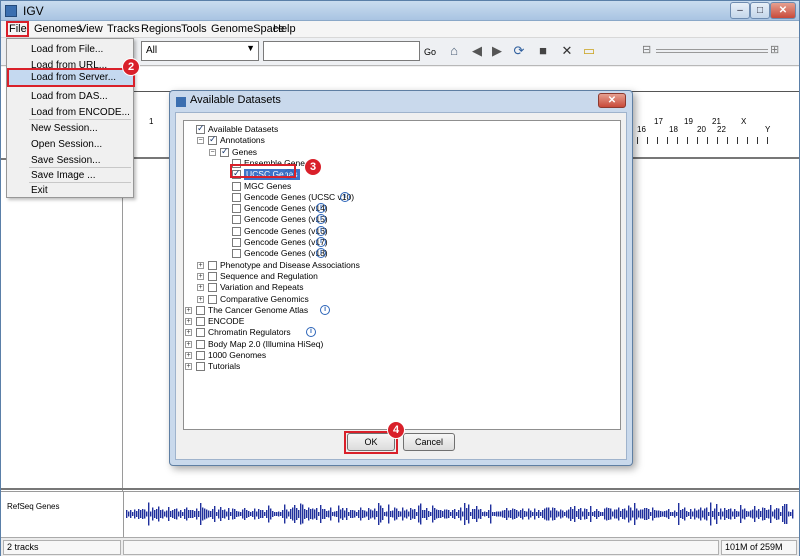 This screenshot has height=556, width=800. Describe the element at coordinates (589, 51) in the screenshot. I see `popup-info-icon: ▭` at that location.